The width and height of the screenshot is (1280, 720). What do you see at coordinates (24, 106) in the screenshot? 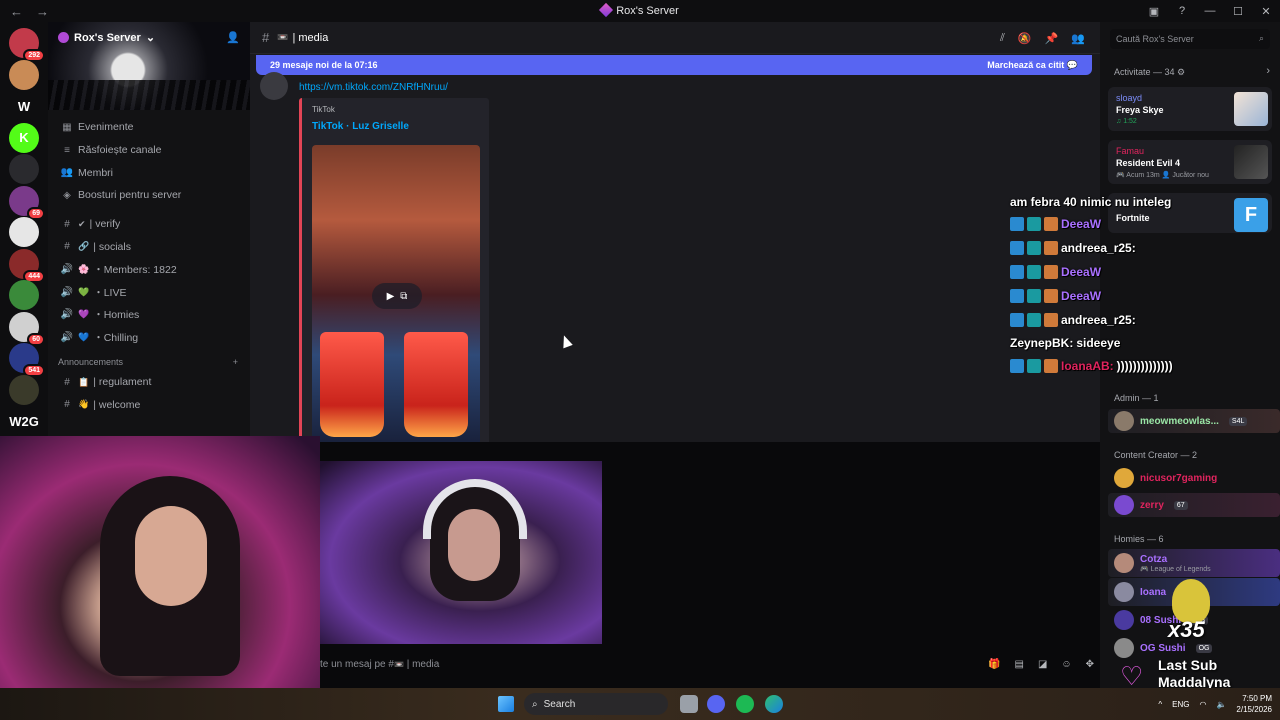
I see `server-icon: W` at bounding box center [24, 106].